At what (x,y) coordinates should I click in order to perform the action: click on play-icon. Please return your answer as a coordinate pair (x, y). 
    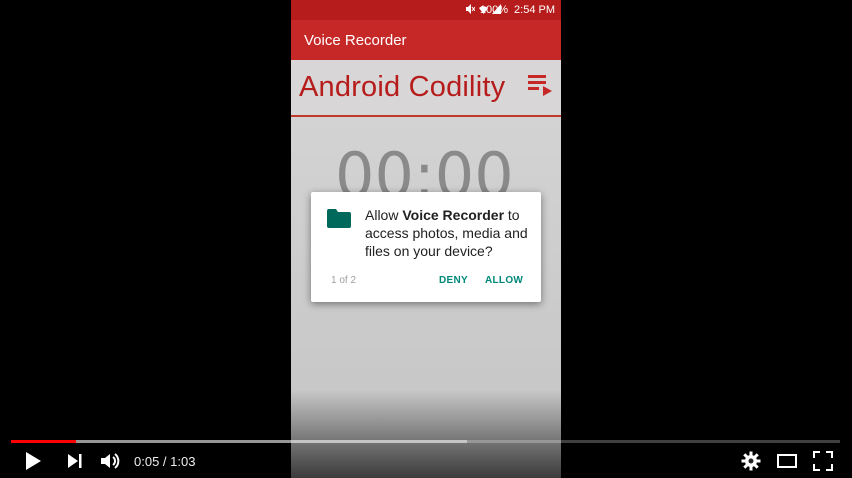
    Looking at the image, I should click on (33, 461).